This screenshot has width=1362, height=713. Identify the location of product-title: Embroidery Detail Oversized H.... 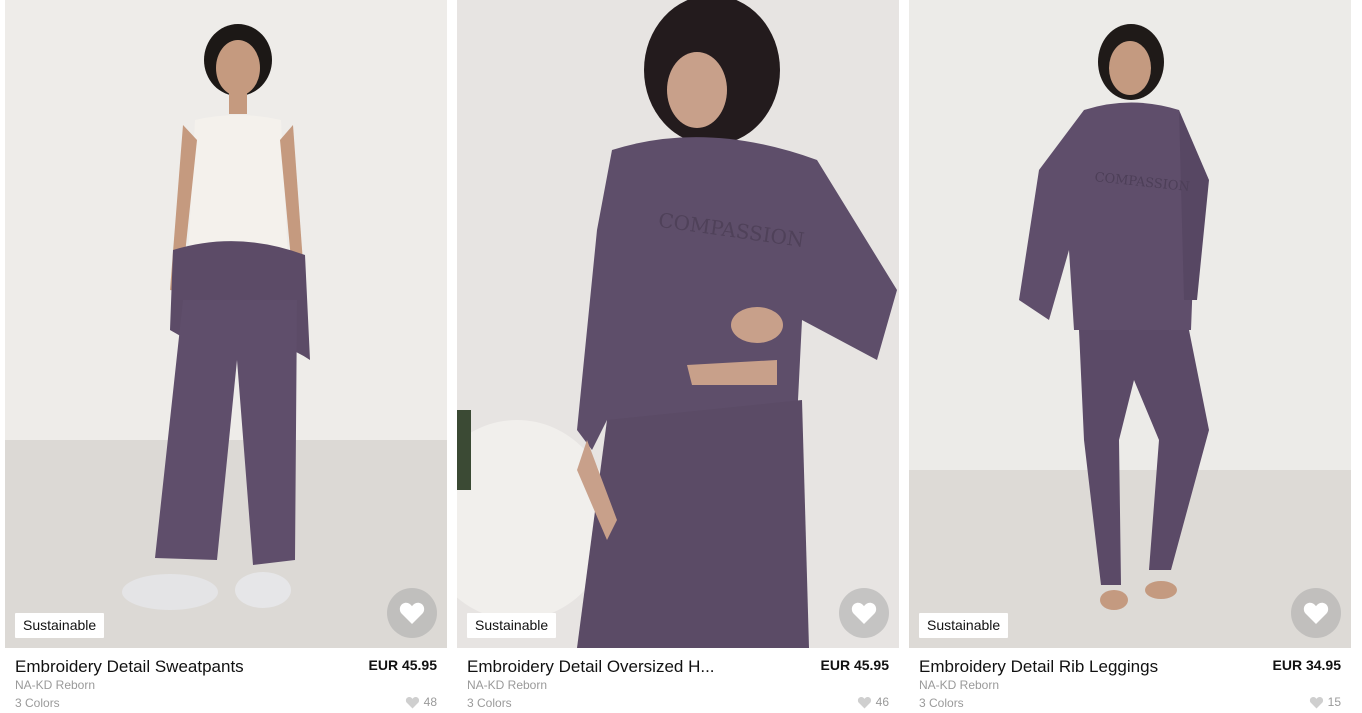
(627, 667).